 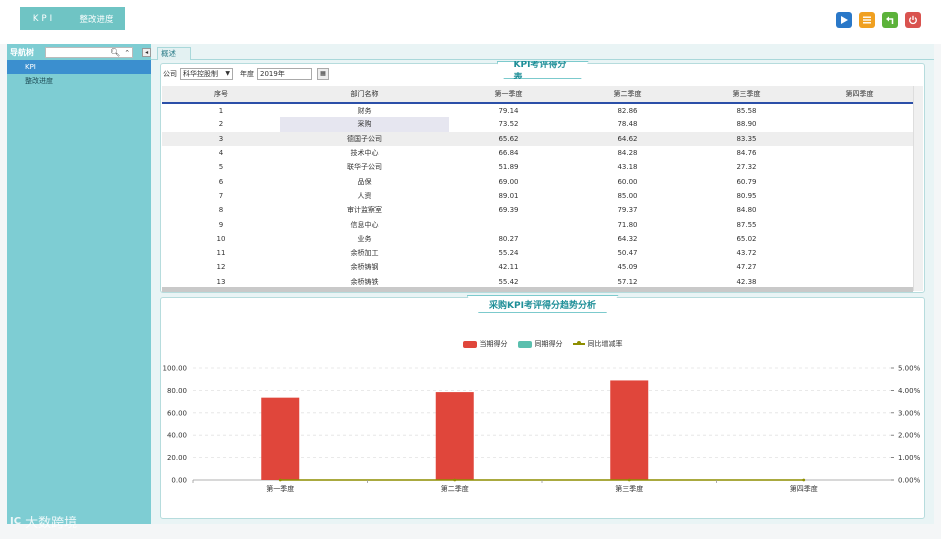 I want to click on table-header-row: 序号 部门名称 第一季度 第二季度 第三季度 第四季度, so click(x=537, y=95).